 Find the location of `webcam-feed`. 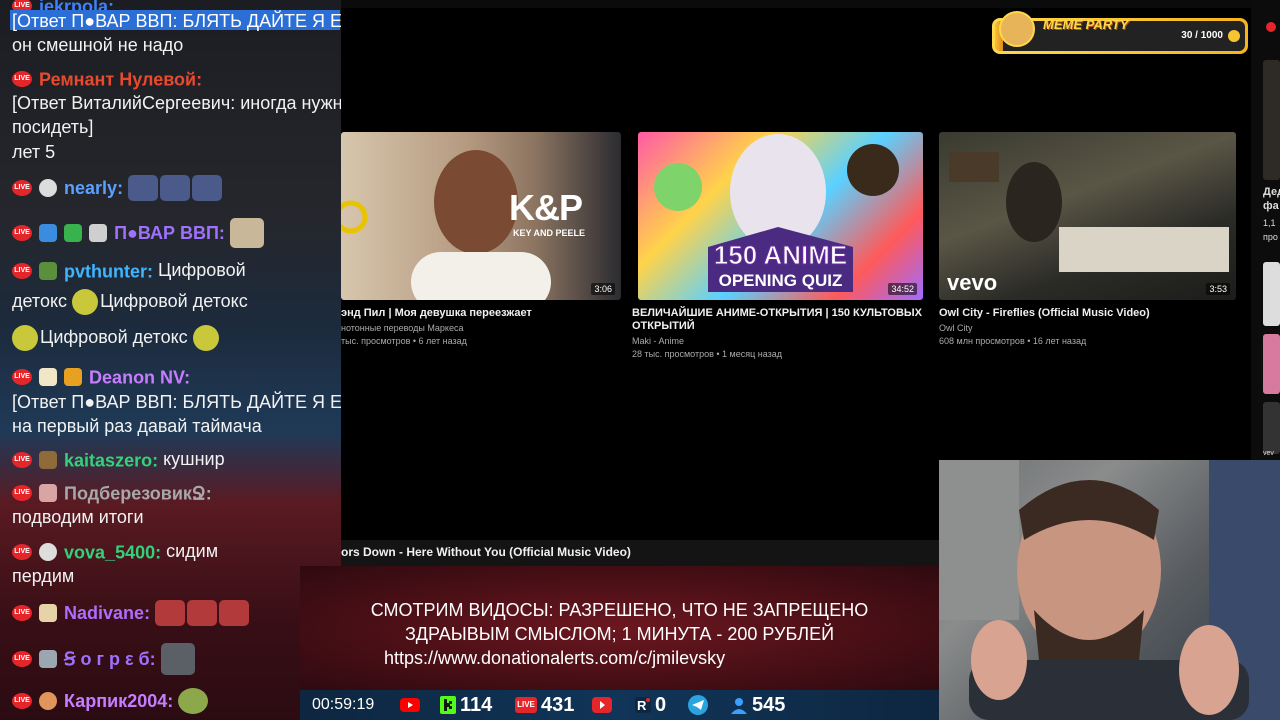

webcam-feed is located at coordinates (1109, 590).